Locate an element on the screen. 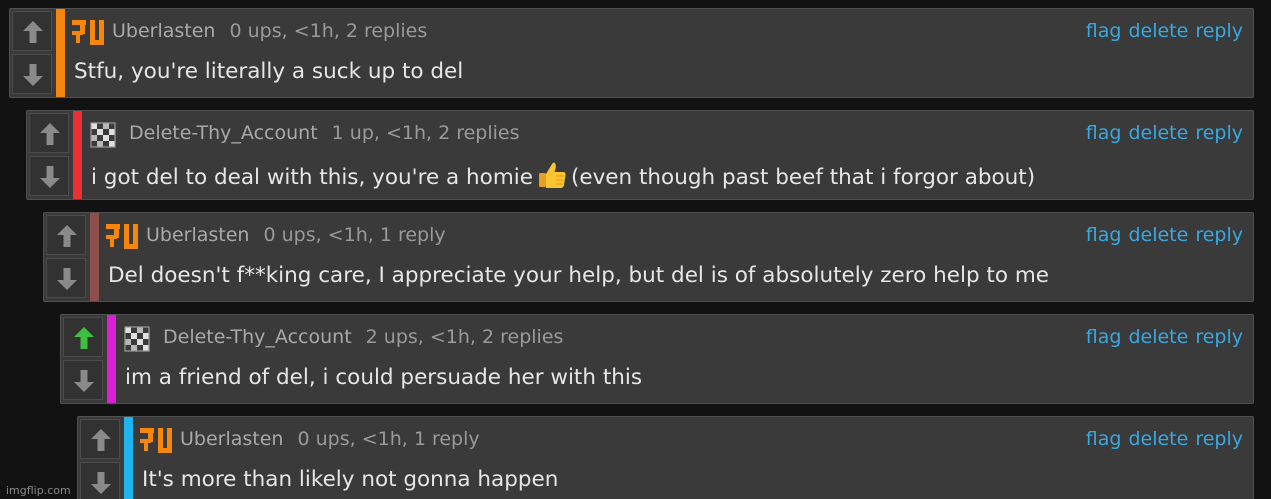 Image resolution: width=1271 pixels, height=499 pixels. comment-text: It's more than likely not gonna happen is located at coordinates (350, 479).